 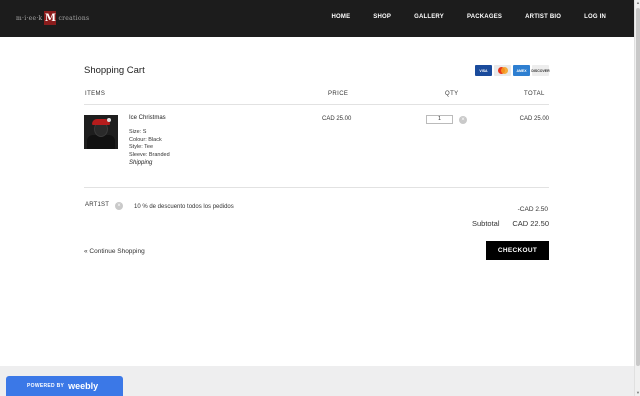 I want to click on powered-by-weebly-badge: POWERED BY weebly, so click(x=64, y=386).